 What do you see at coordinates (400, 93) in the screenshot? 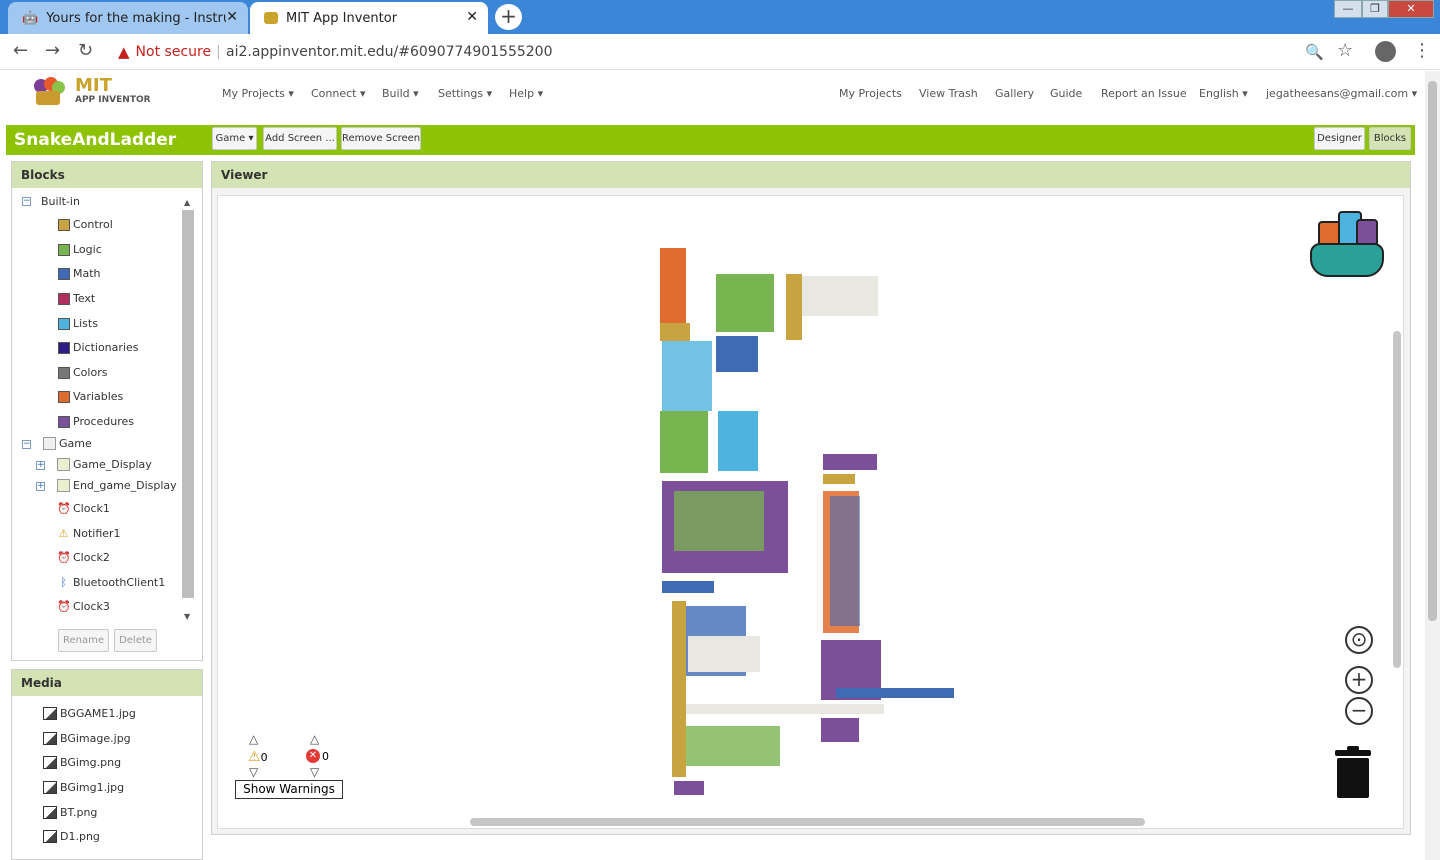
I see `menu-build: Build ▾` at bounding box center [400, 93].